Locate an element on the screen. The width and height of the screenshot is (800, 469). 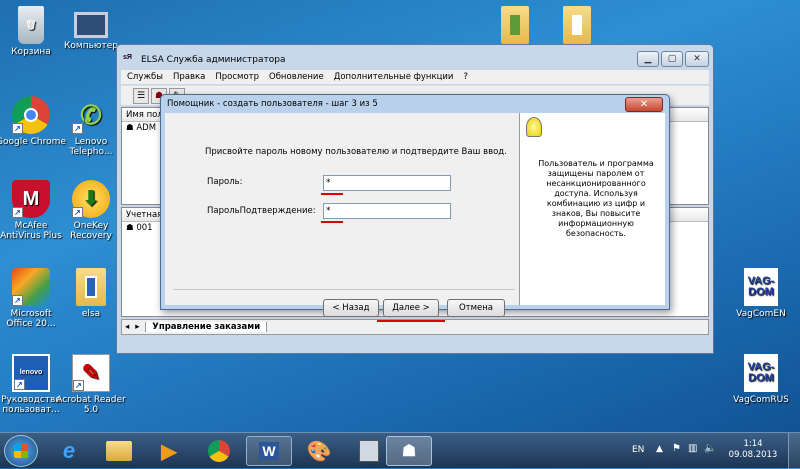
show-desktop-button is located at coordinates (794, 451).